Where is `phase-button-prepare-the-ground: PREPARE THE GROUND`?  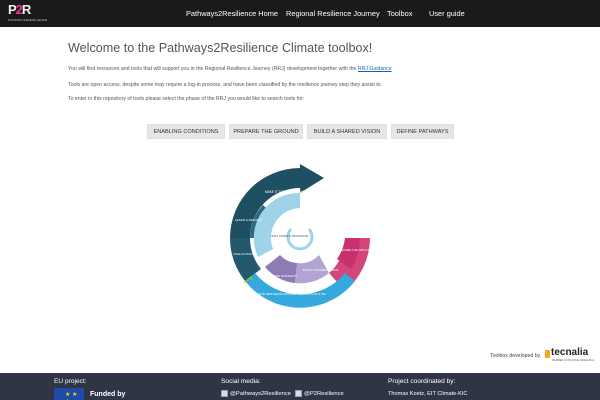 phase-button-prepare-the-ground: PREPARE THE GROUND is located at coordinates (266, 131).